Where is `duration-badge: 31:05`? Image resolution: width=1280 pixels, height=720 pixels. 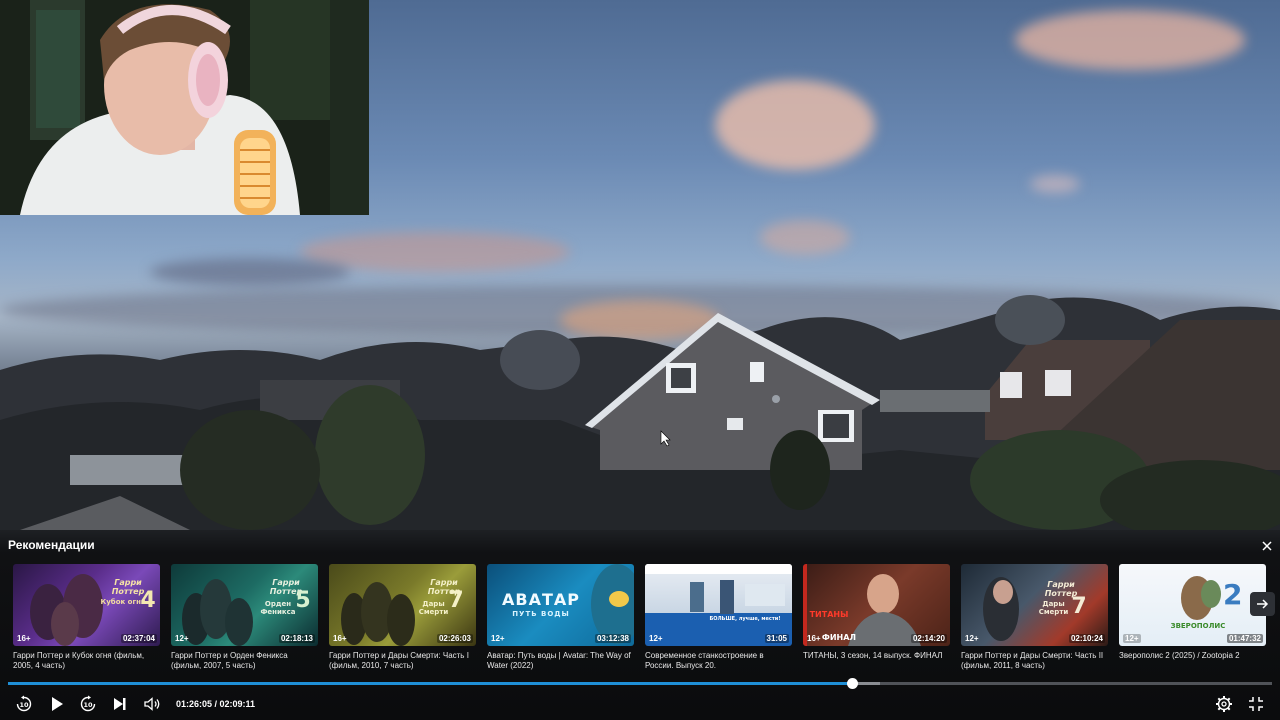
duration-badge: 31:05 is located at coordinates (776, 638).